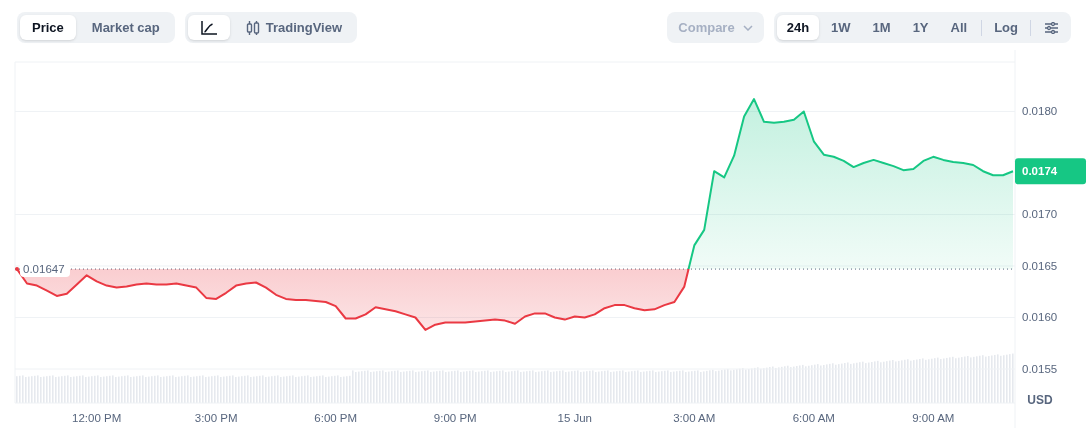 The width and height of the screenshot is (1091, 429). I want to click on time-range-tab: All, so click(959, 27).